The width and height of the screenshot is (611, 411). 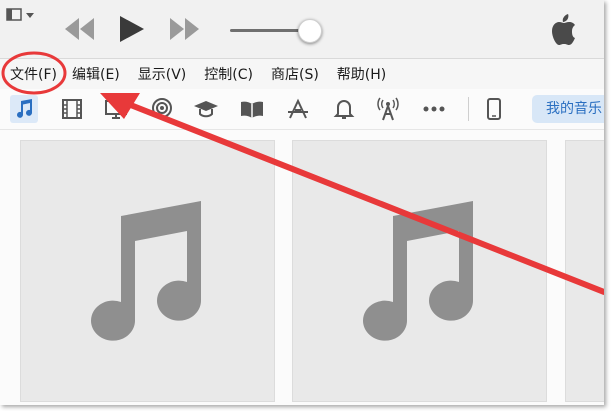 I want to click on tones-icon, so click(x=344, y=109).